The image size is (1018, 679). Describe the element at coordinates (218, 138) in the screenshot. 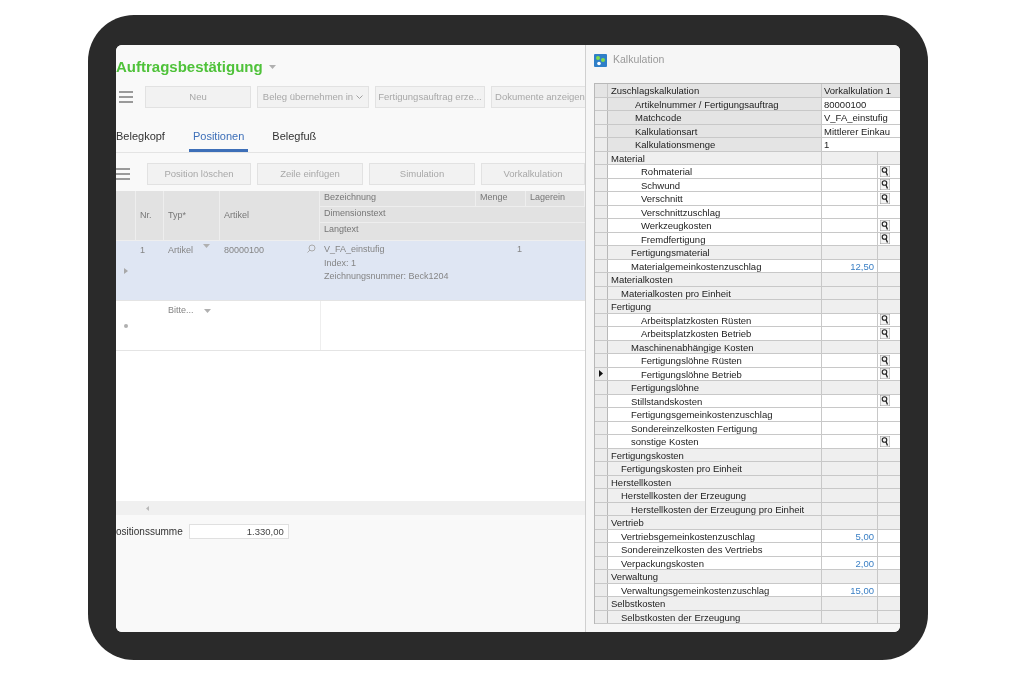

I see `tab: Positionen` at that location.